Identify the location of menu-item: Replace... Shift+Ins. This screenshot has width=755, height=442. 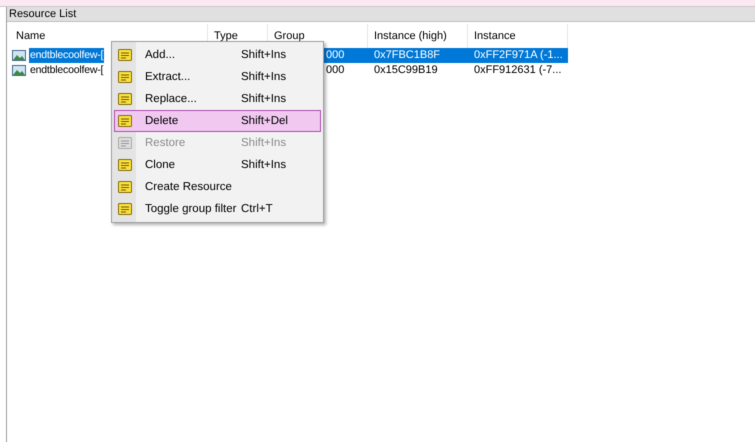
(217, 99).